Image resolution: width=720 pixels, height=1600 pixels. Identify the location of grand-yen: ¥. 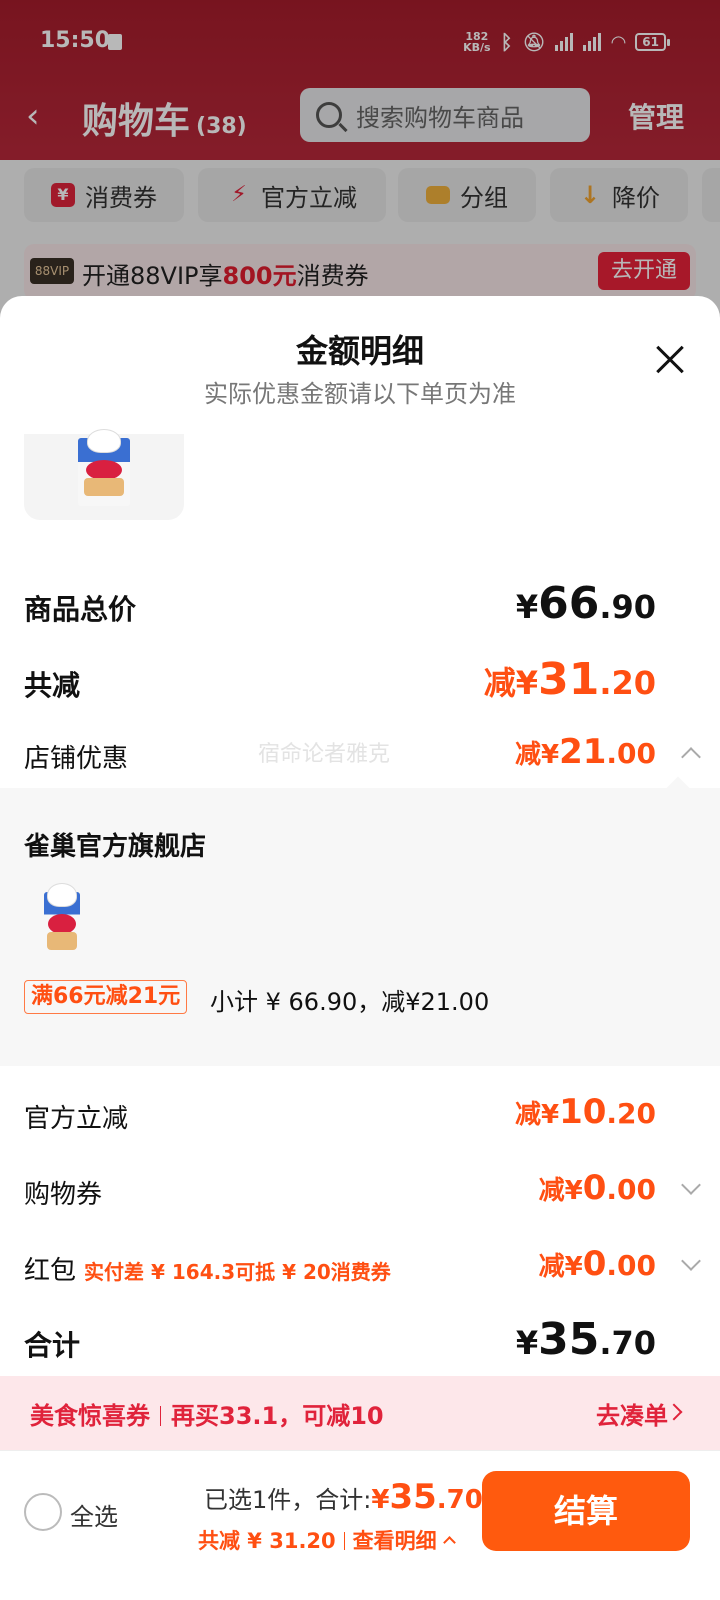
(527, 1343).